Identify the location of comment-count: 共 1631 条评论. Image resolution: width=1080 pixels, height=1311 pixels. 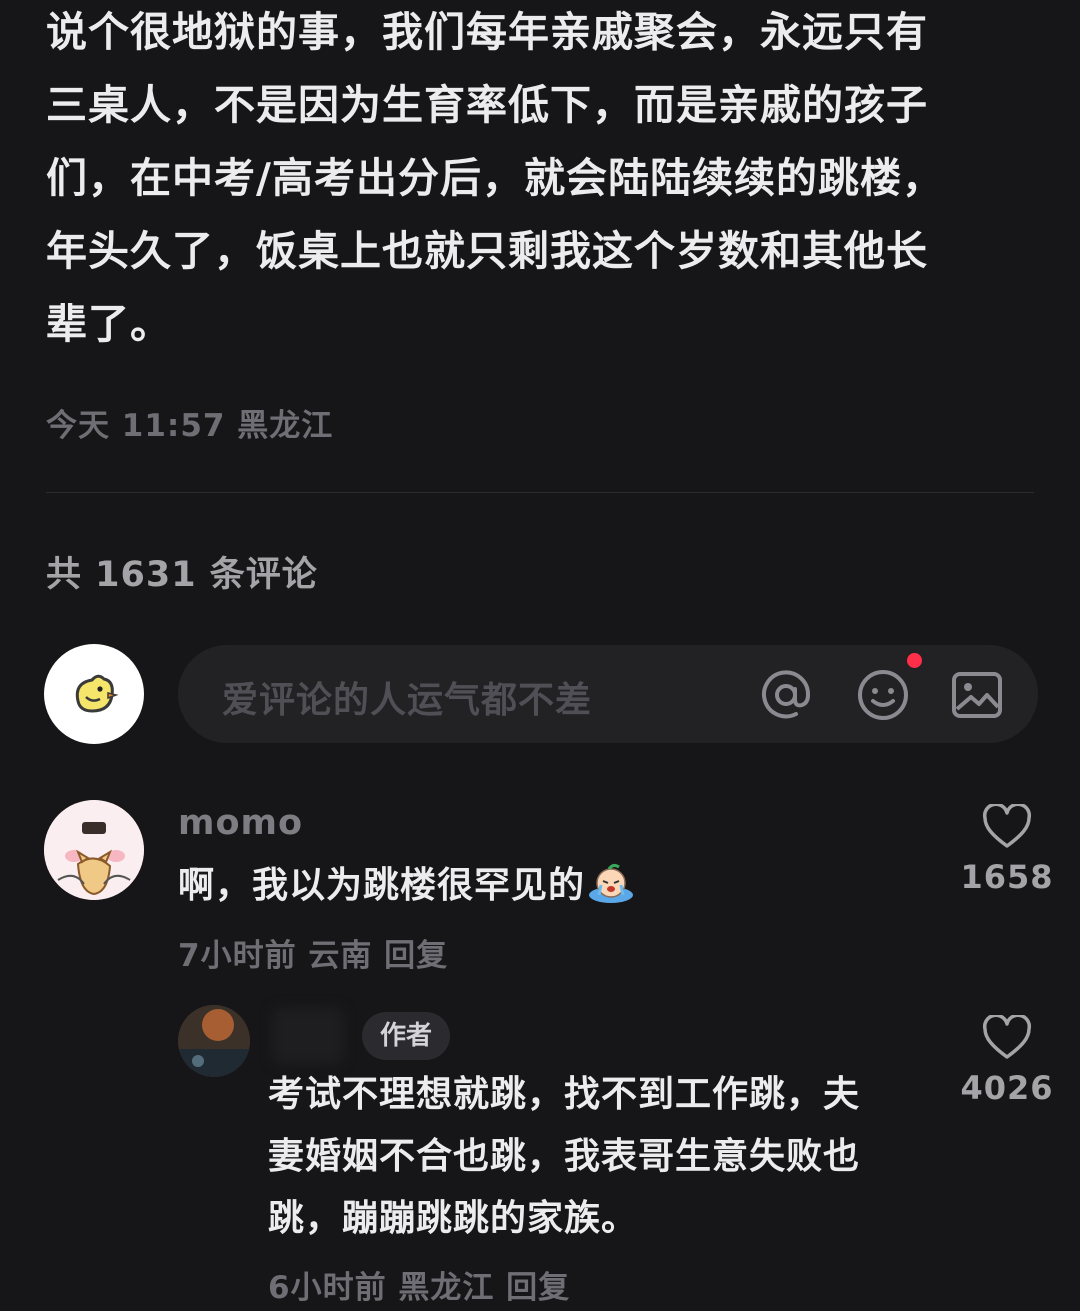
(182, 575).